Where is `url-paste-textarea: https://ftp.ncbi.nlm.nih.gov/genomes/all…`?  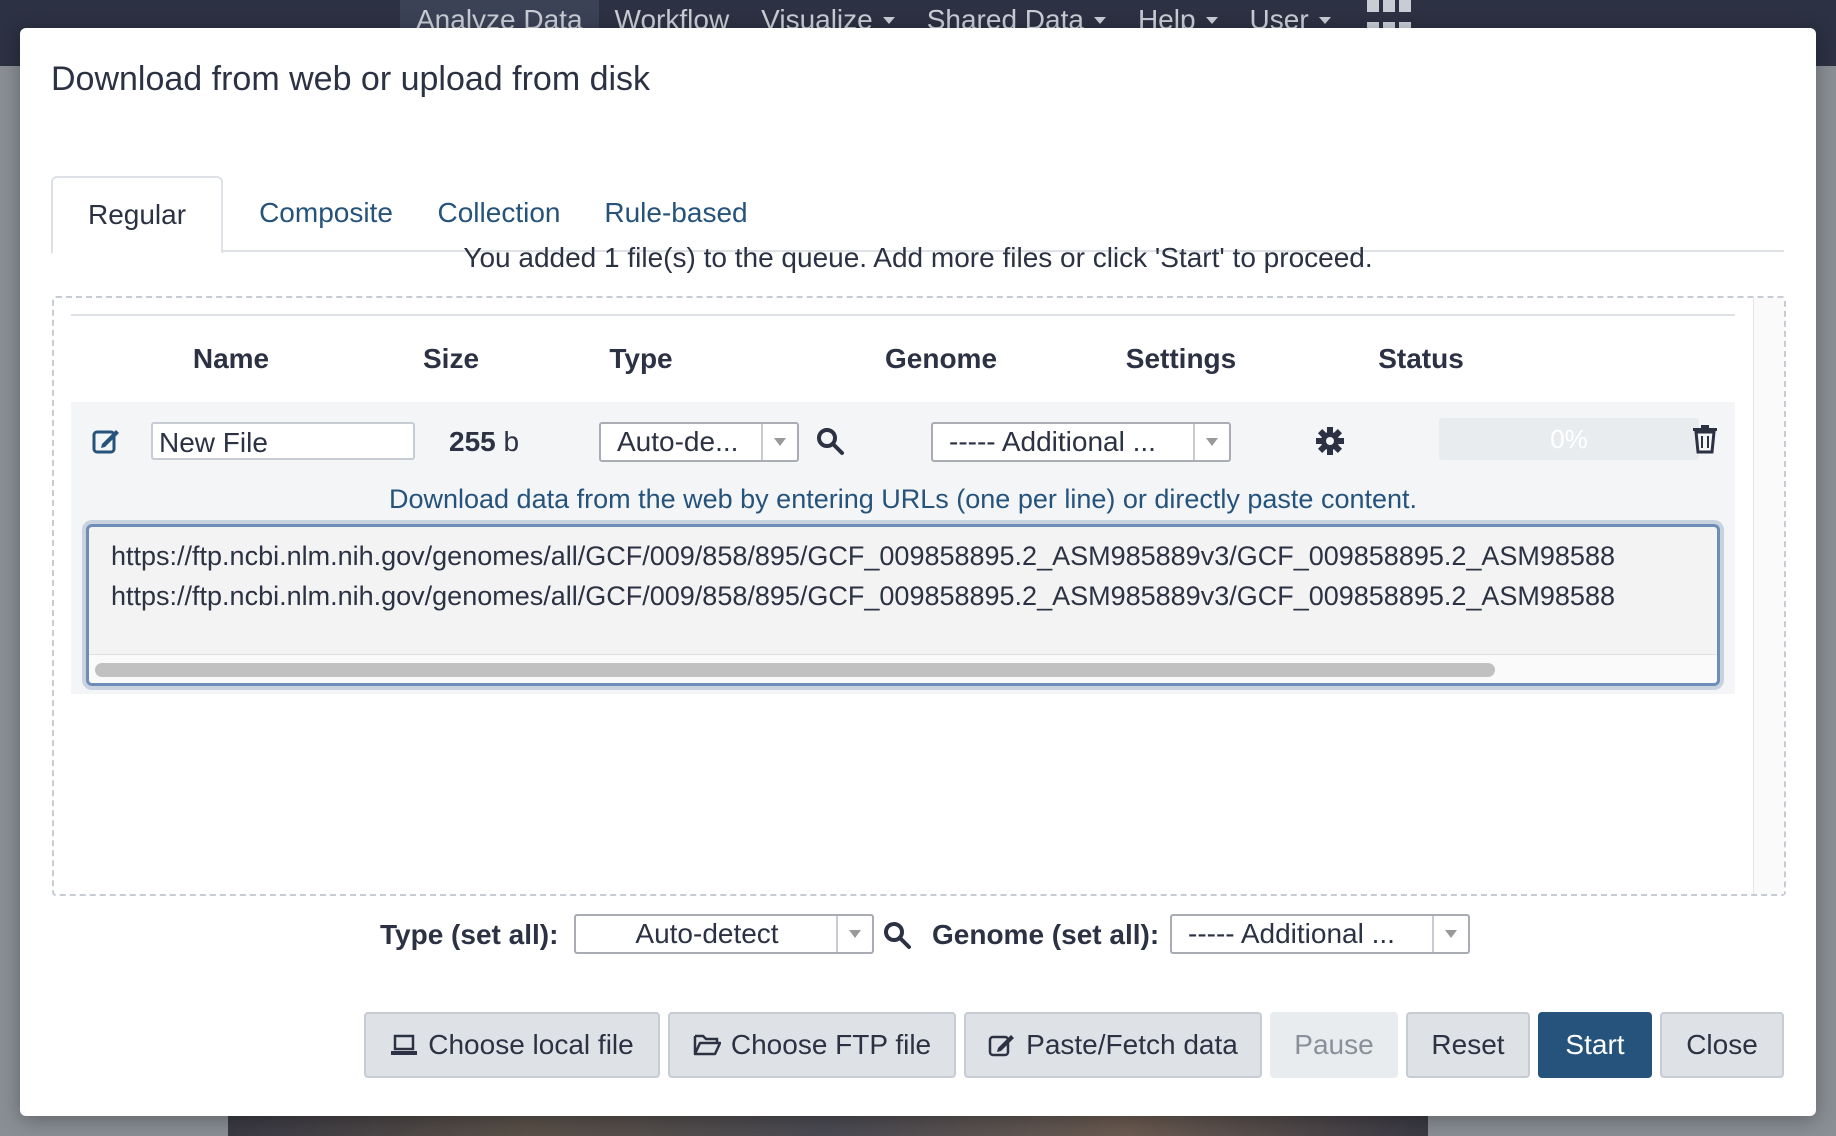
url-paste-textarea: https://ftp.ncbi.nlm.nih.gov/genomes/all… is located at coordinates (903, 605).